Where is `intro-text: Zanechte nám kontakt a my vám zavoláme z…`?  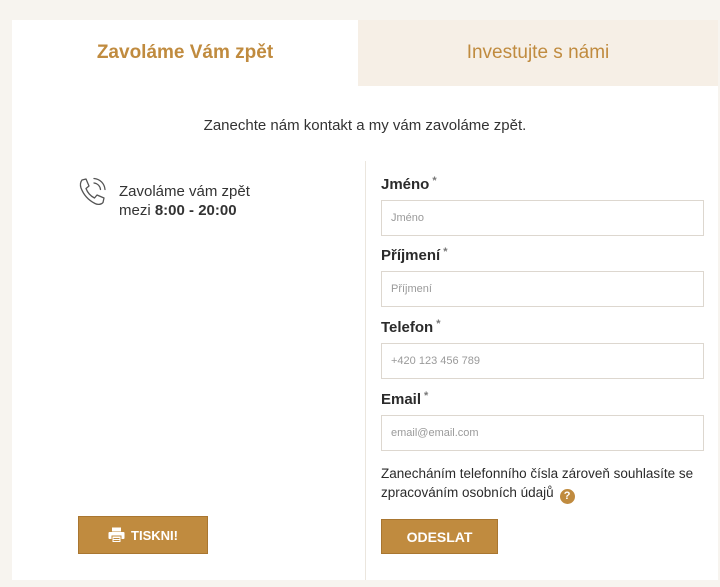 intro-text: Zanechte nám kontakt a my vám zavoláme z… is located at coordinates (365, 125).